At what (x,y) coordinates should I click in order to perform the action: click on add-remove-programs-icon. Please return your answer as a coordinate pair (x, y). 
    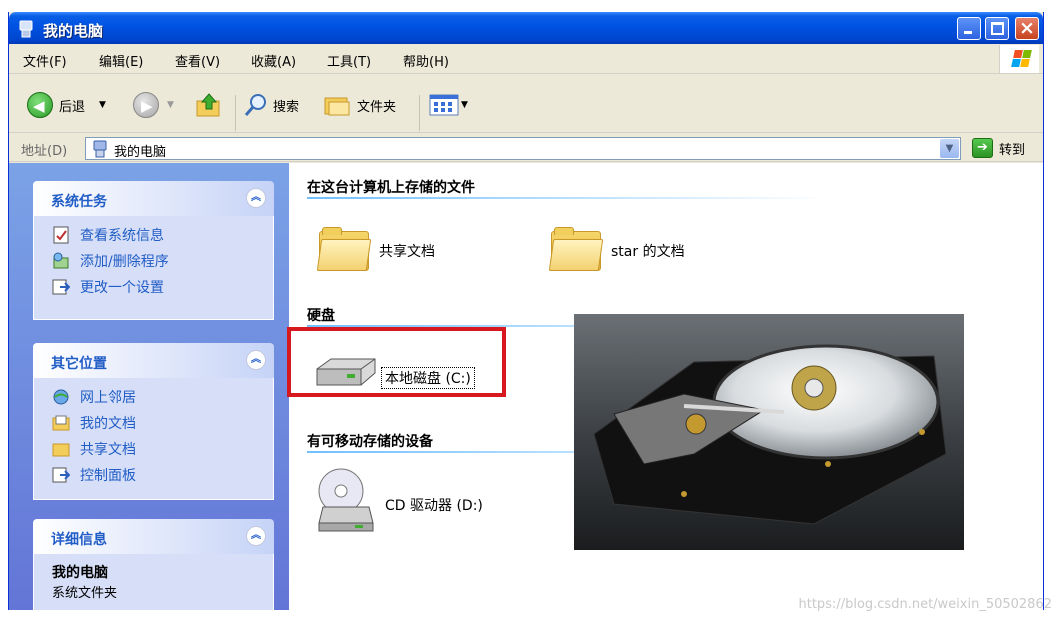
    Looking at the image, I should click on (61, 260).